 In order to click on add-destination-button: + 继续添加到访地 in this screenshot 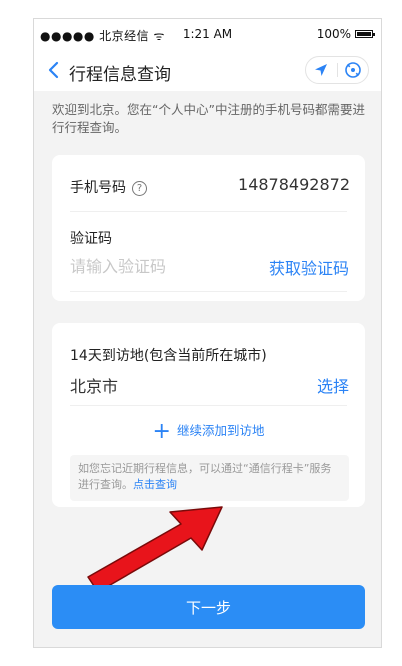, I will do `click(208, 431)`.